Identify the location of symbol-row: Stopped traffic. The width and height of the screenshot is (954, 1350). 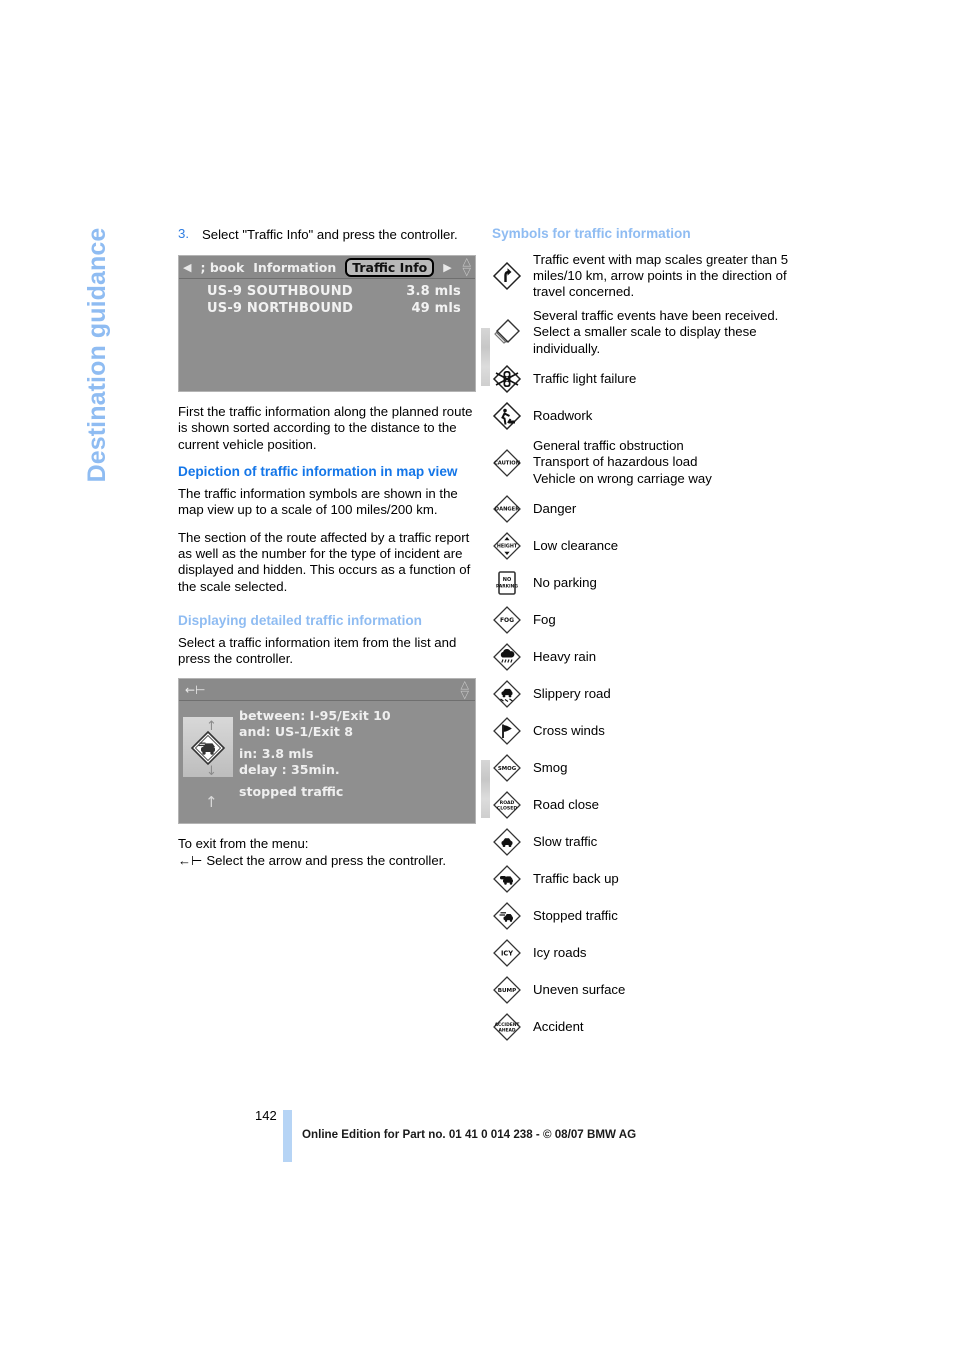
(642, 916).